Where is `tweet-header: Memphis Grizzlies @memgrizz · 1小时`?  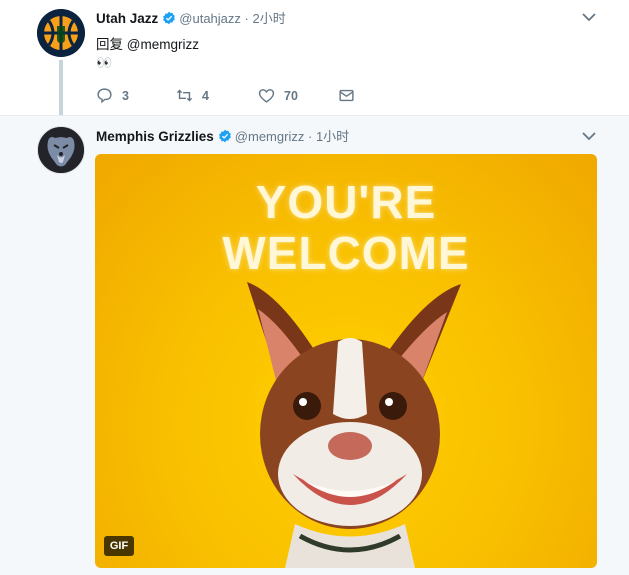 tweet-header: Memphis Grizzlies @memgrizz · 1小时 is located at coordinates (222, 135).